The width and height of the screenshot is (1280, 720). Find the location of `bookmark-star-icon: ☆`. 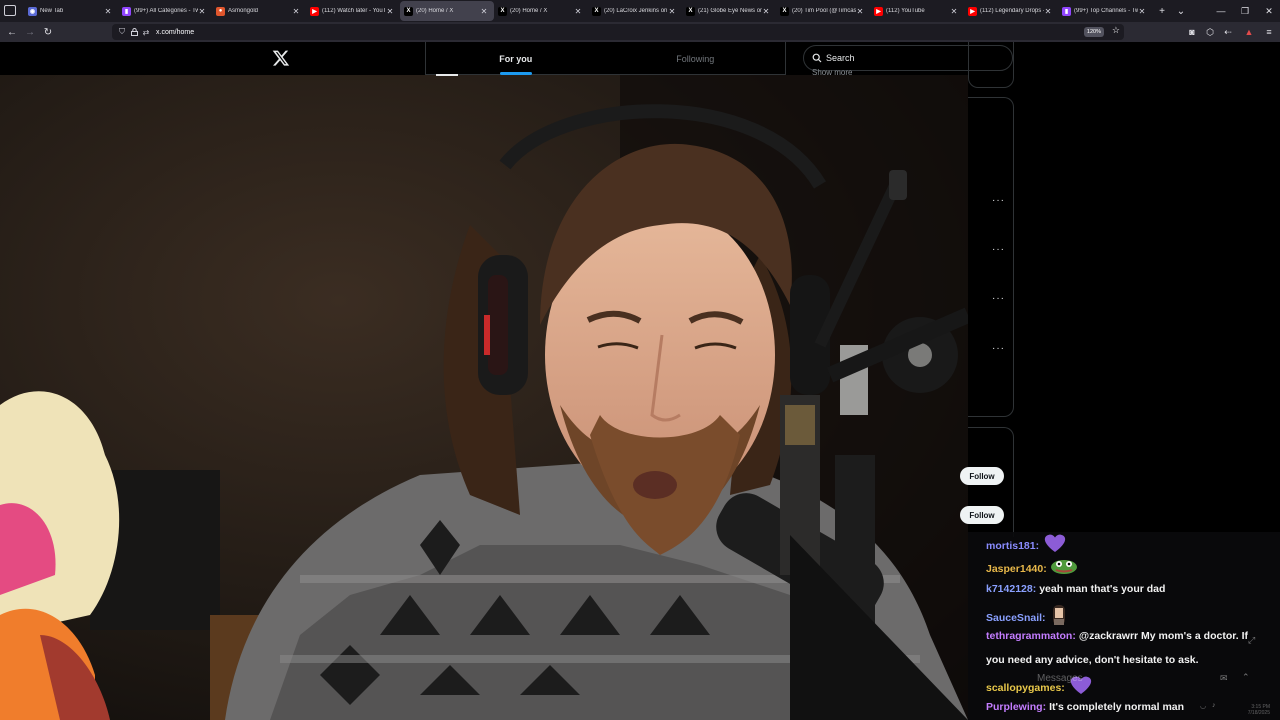

bookmark-star-icon: ☆ is located at coordinates (1116, 30).